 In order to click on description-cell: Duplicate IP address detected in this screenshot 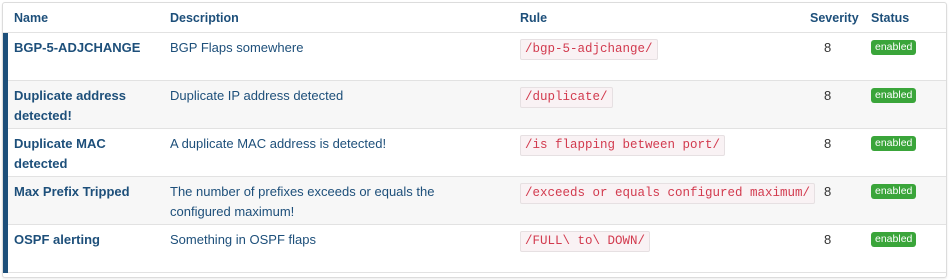, I will do `click(333, 104)`.